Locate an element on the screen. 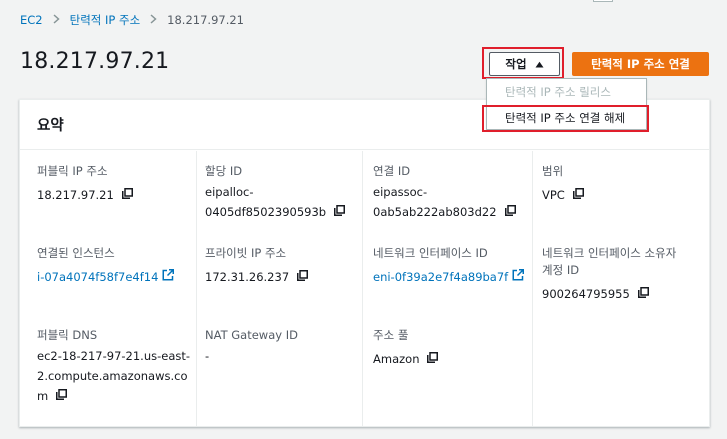 This screenshot has width=727, height=439. page-title: 18.217.97.21 is located at coordinates (95, 61).